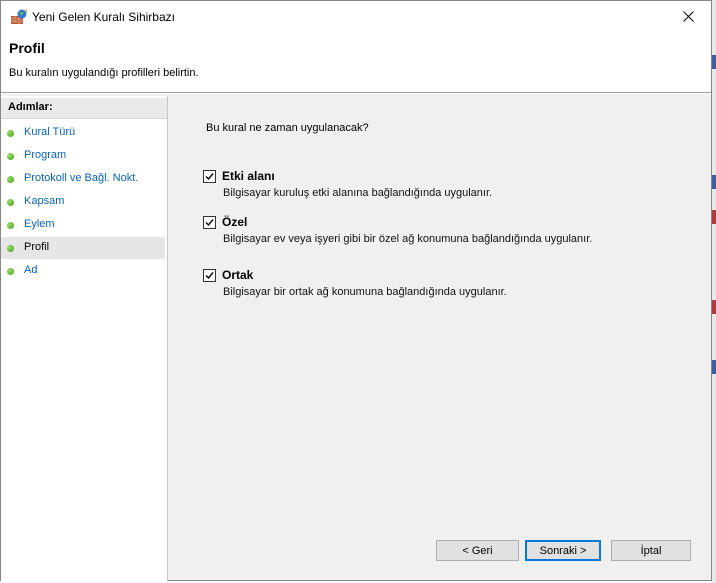 This screenshot has height=583, width=716. What do you see at coordinates (31, 270) in the screenshot?
I see `step-label: Ad` at bounding box center [31, 270].